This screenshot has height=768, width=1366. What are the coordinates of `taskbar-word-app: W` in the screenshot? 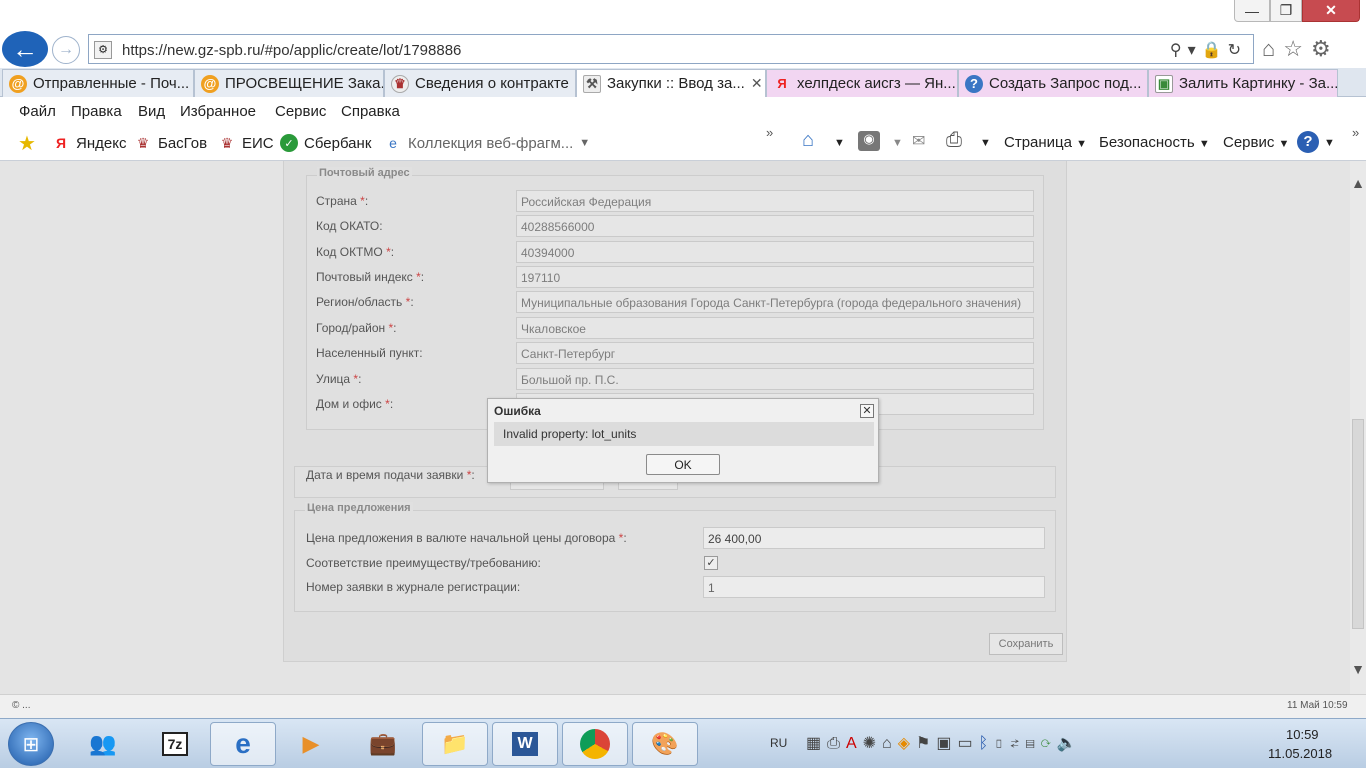 It's located at (525, 744).